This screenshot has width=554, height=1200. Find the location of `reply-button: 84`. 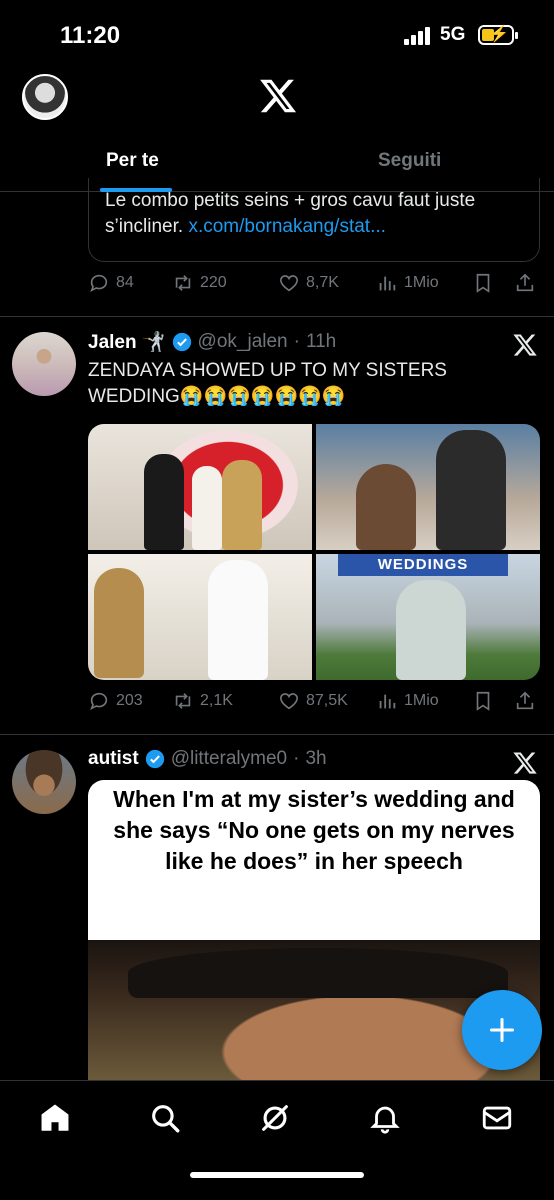

reply-button: 84 is located at coordinates (111, 283).